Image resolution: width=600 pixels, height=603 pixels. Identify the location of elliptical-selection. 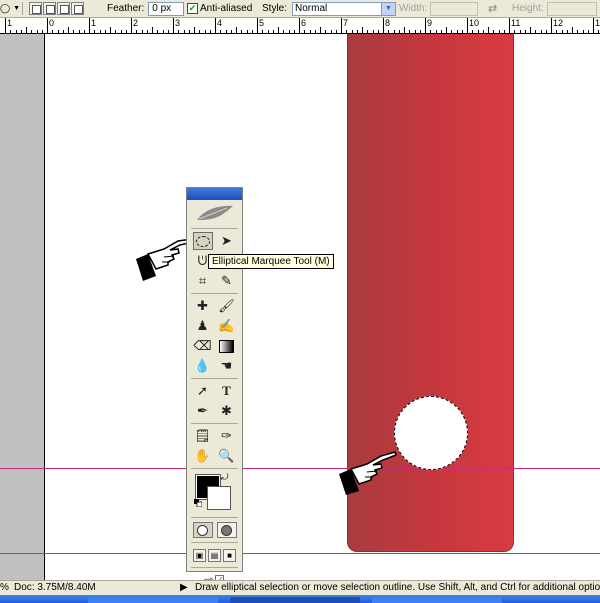
(431, 433).